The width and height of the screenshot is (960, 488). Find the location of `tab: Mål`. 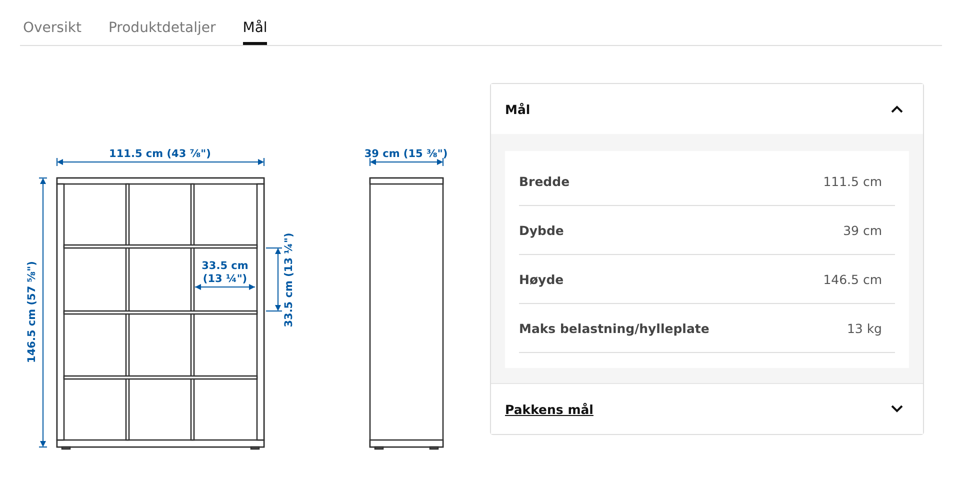

tab: Mål is located at coordinates (255, 22).